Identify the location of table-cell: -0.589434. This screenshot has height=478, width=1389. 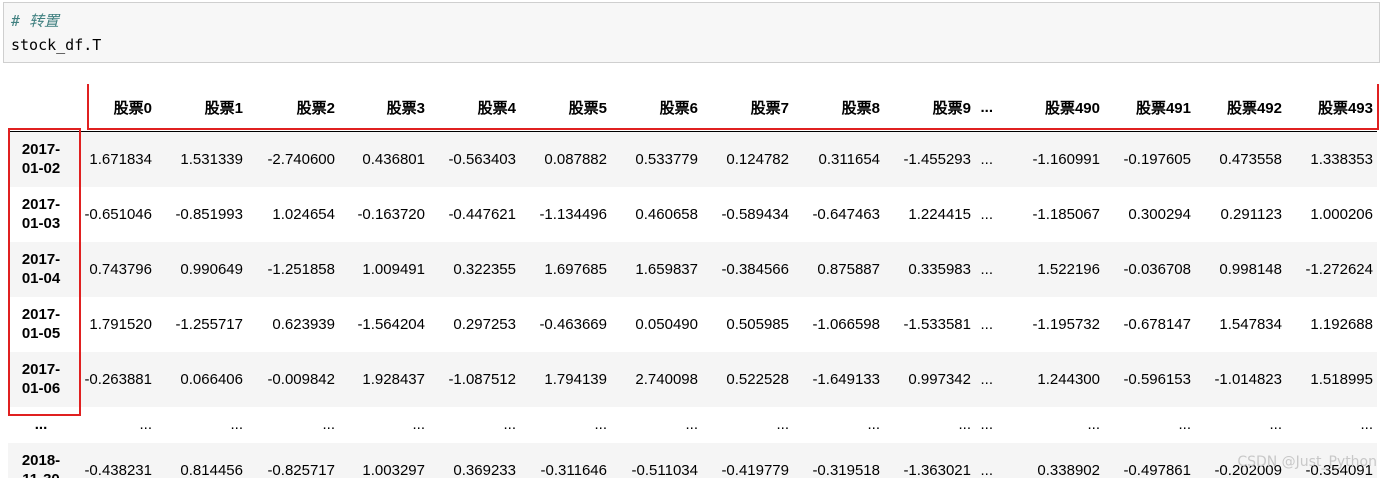
(755, 214).